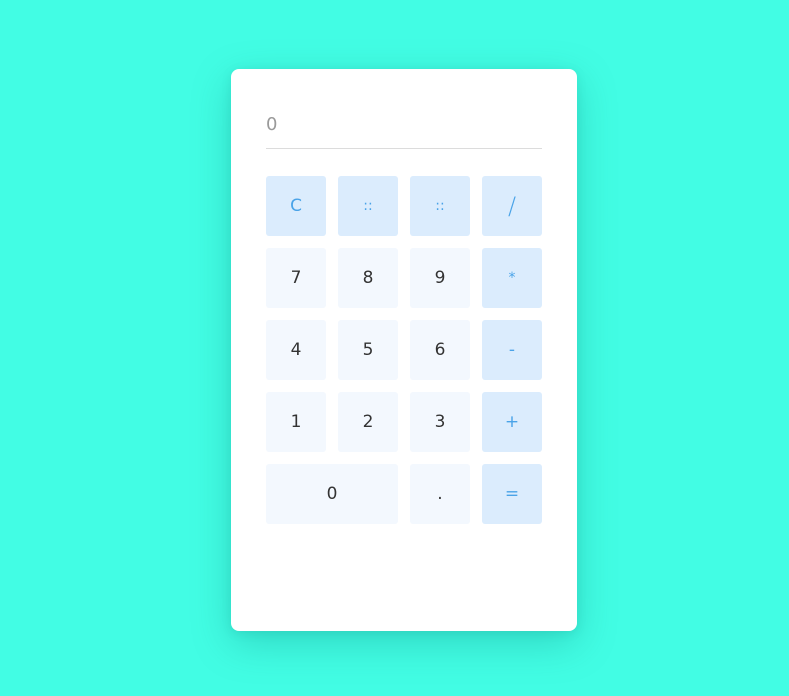 The height and width of the screenshot is (696, 789). Describe the element at coordinates (440, 350) in the screenshot. I see `digit-6-button: 6` at that location.